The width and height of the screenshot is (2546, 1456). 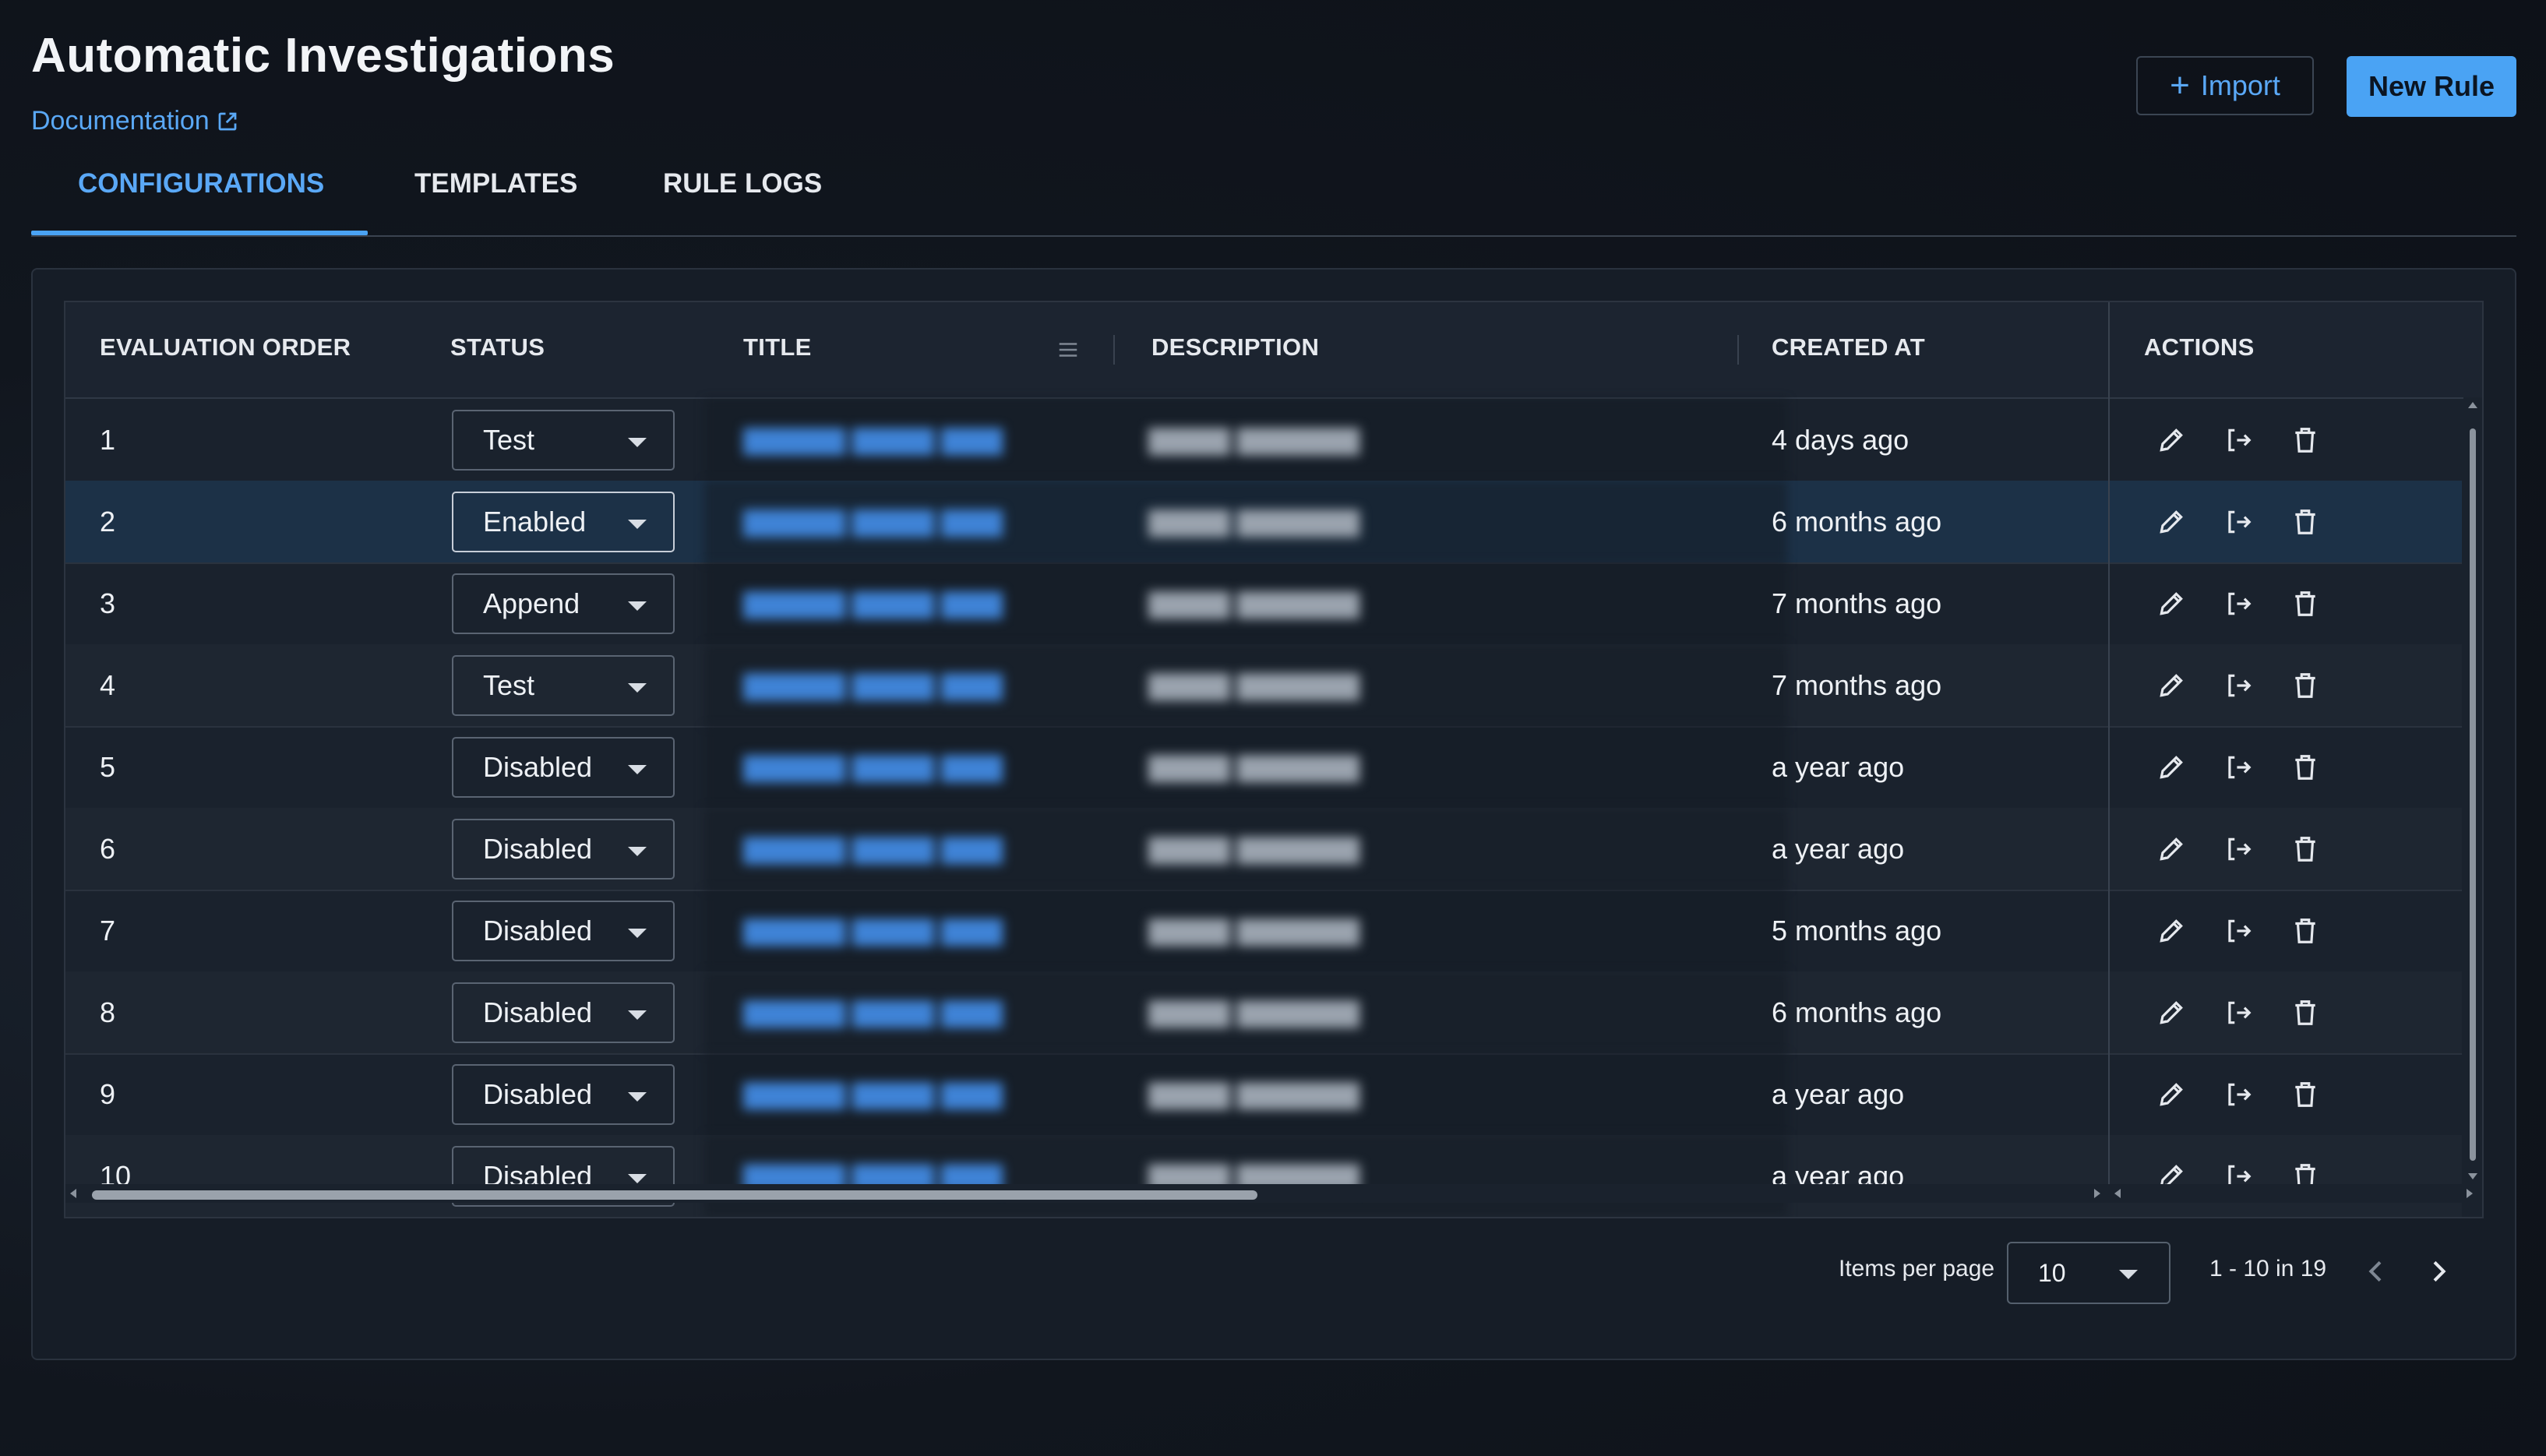 I want to click on items-per-page-select: 10, so click(x=2088, y=1273).